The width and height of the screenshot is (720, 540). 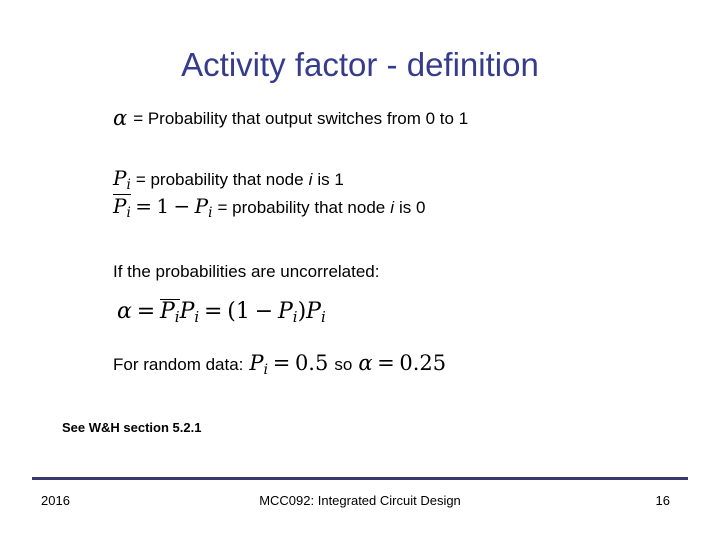 What do you see at coordinates (360, 500) in the screenshot?
I see `footer-course-title: MCC092: Integrated Circuit Design` at bounding box center [360, 500].